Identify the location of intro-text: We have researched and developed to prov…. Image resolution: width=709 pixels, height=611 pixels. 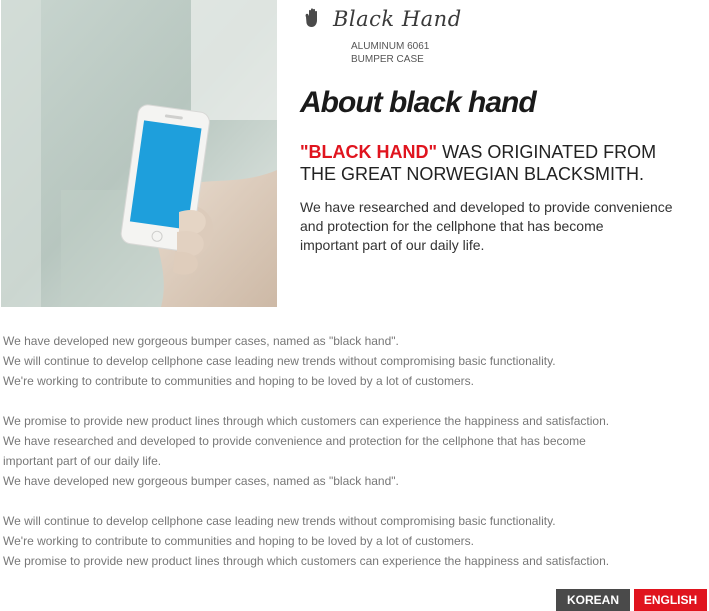
(502, 226).